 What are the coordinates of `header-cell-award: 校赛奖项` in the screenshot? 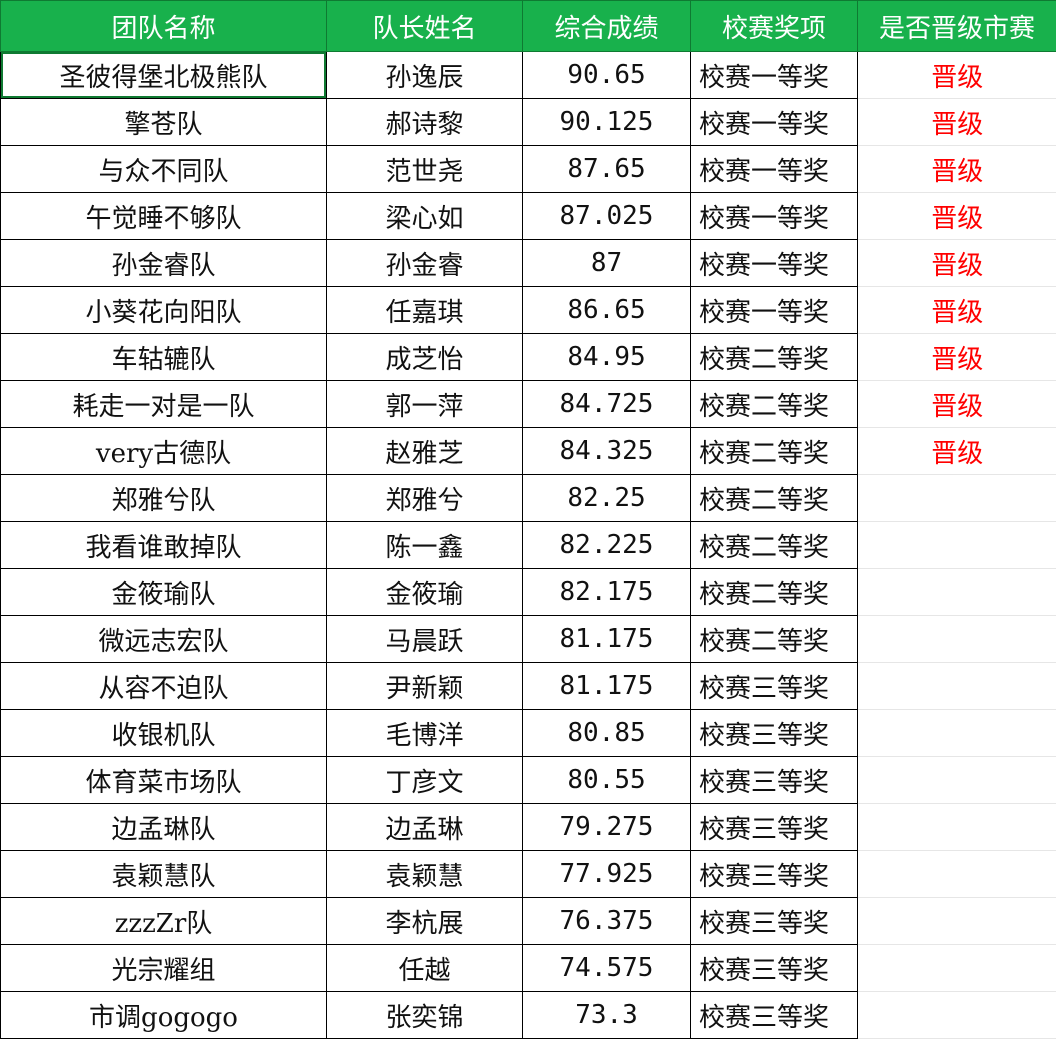 It's located at (774, 26).